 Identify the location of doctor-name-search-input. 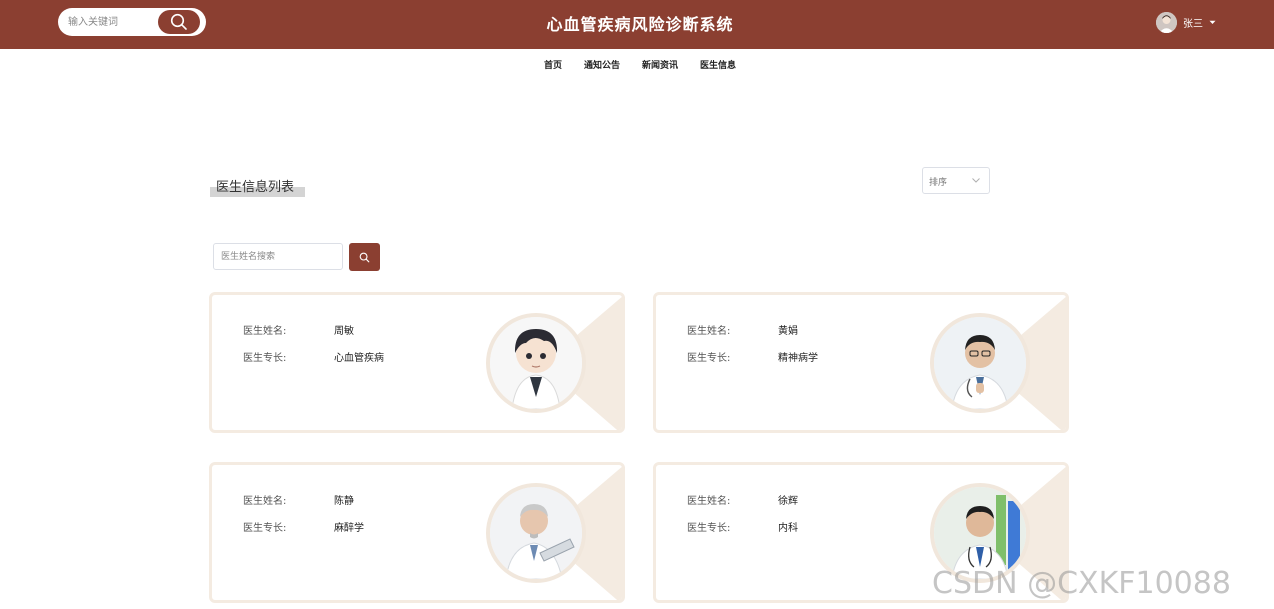
(278, 256).